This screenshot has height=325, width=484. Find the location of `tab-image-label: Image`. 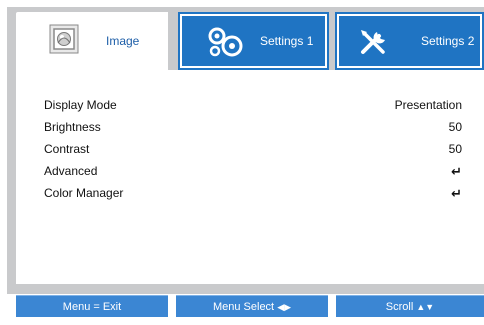

tab-image-label: Image is located at coordinates (123, 41).